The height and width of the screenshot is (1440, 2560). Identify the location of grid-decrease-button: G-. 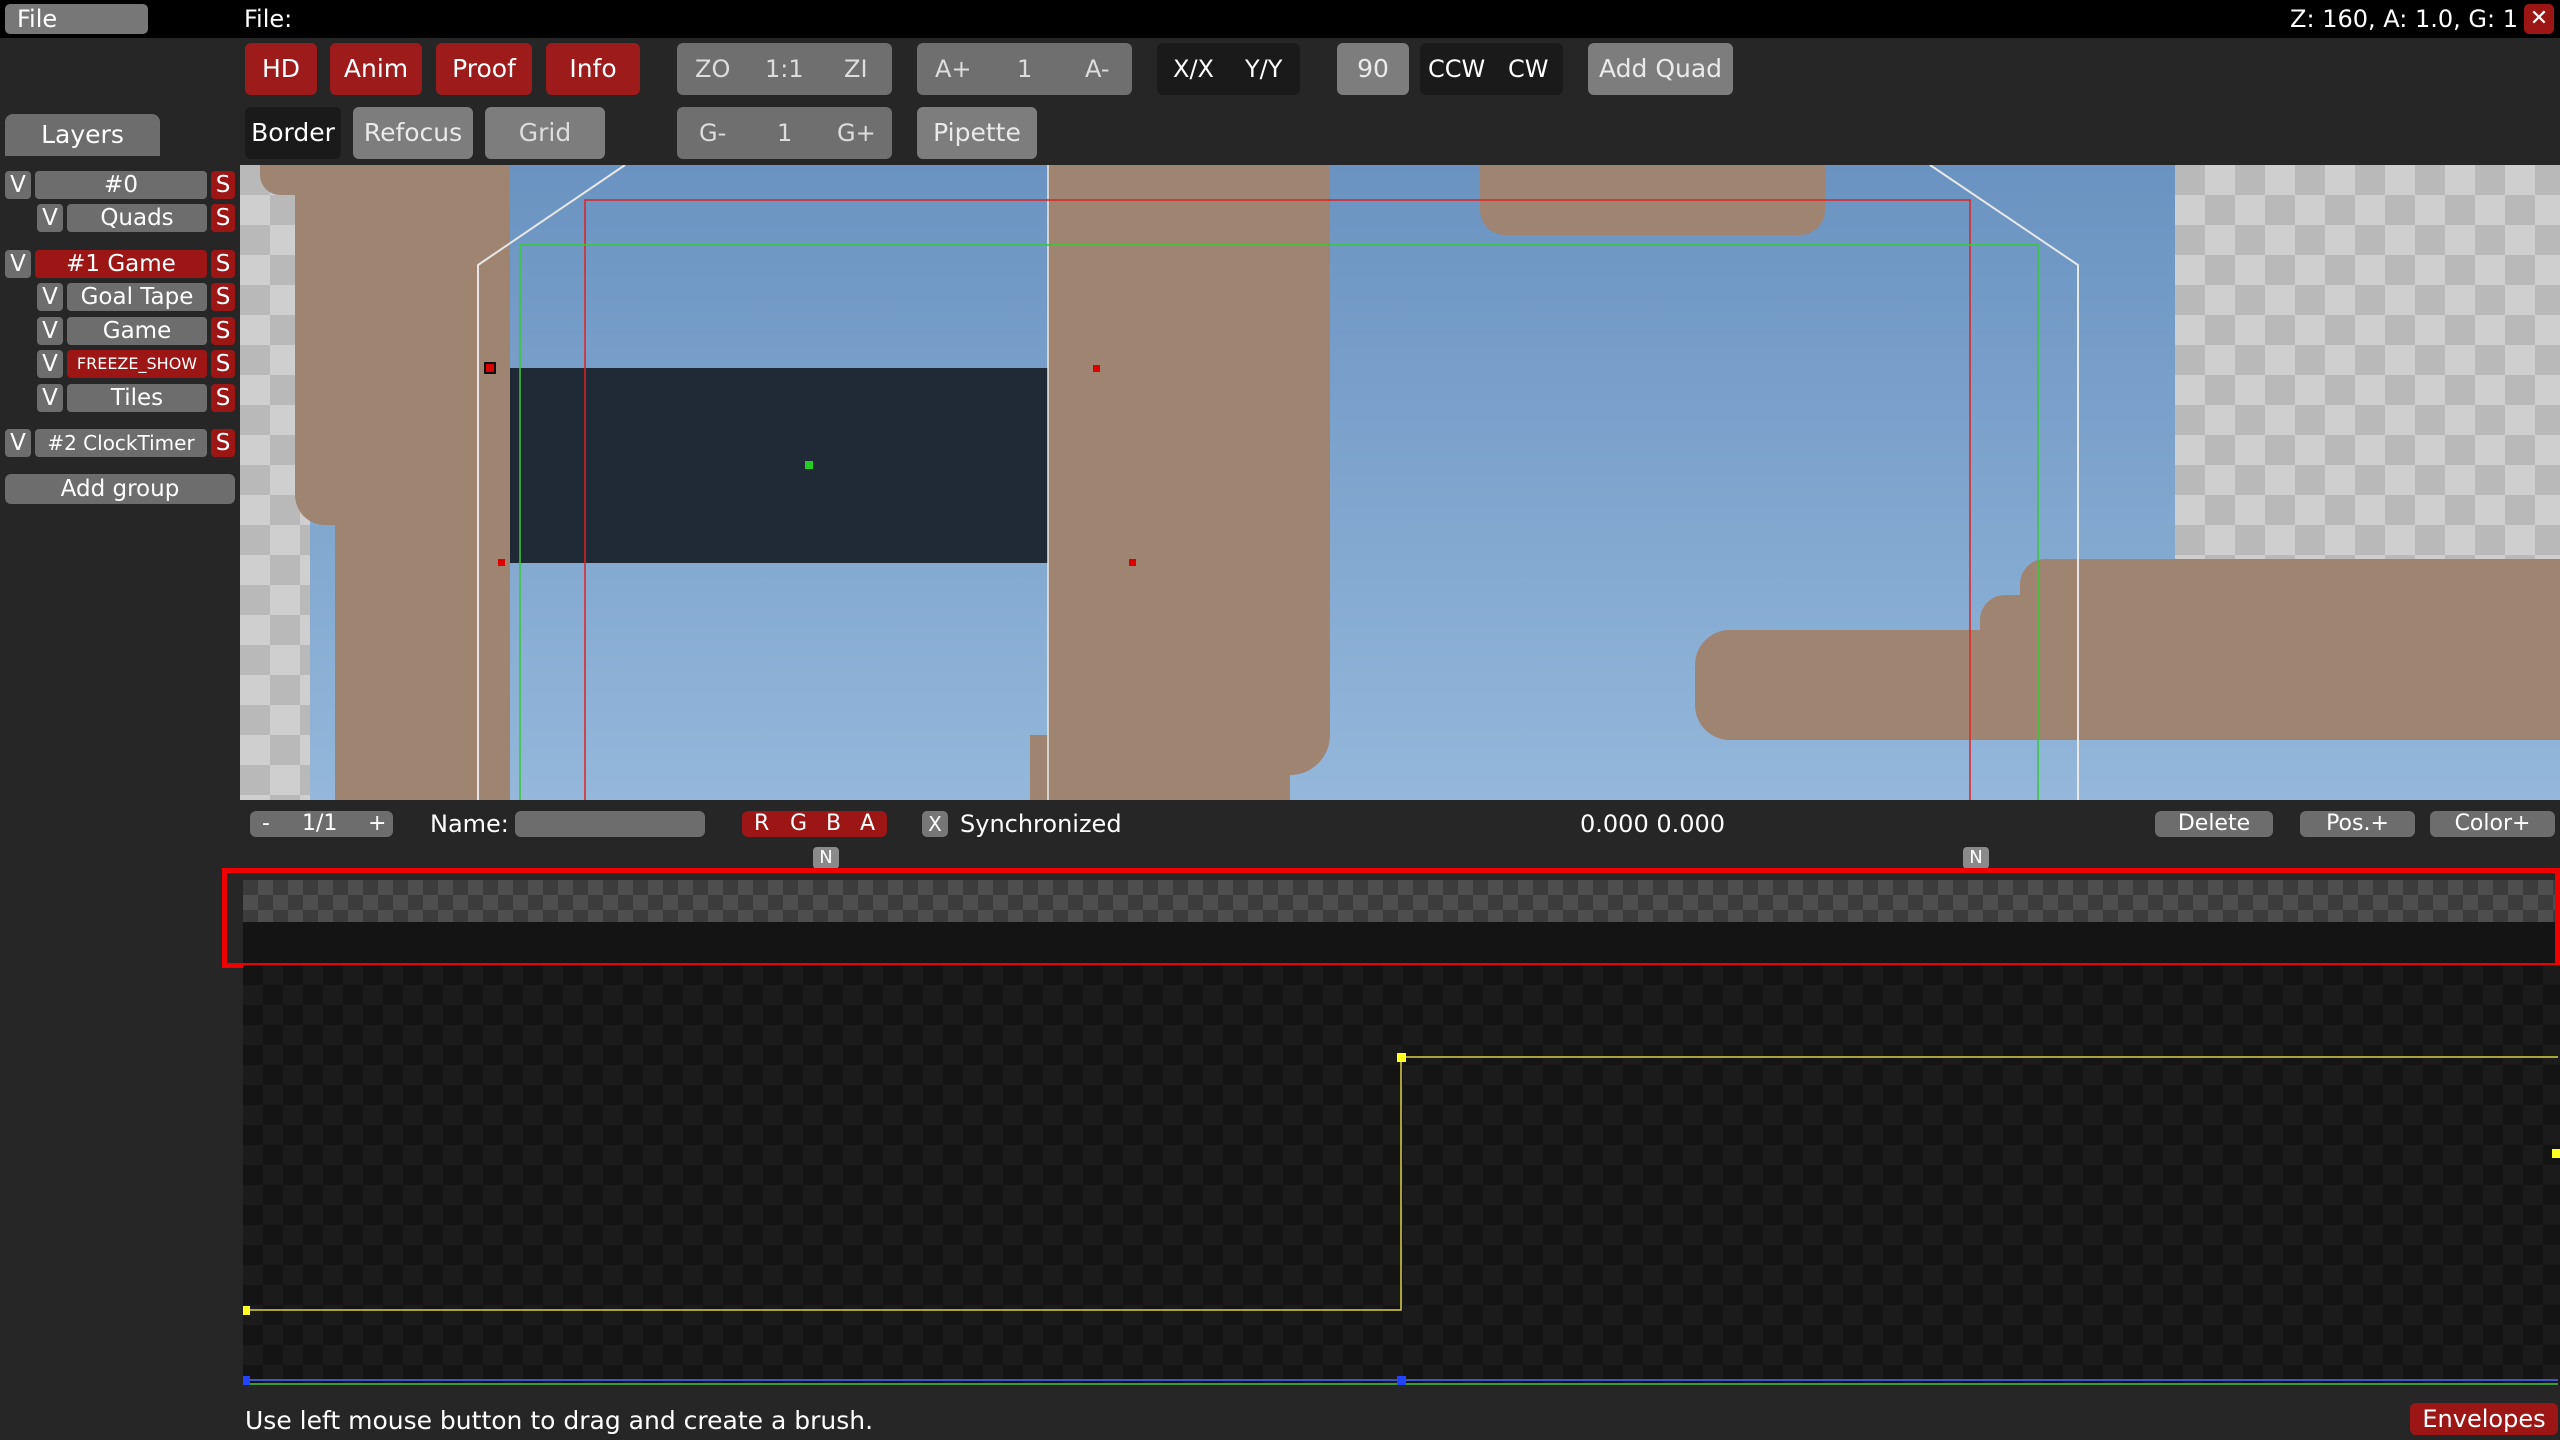
(712, 133).